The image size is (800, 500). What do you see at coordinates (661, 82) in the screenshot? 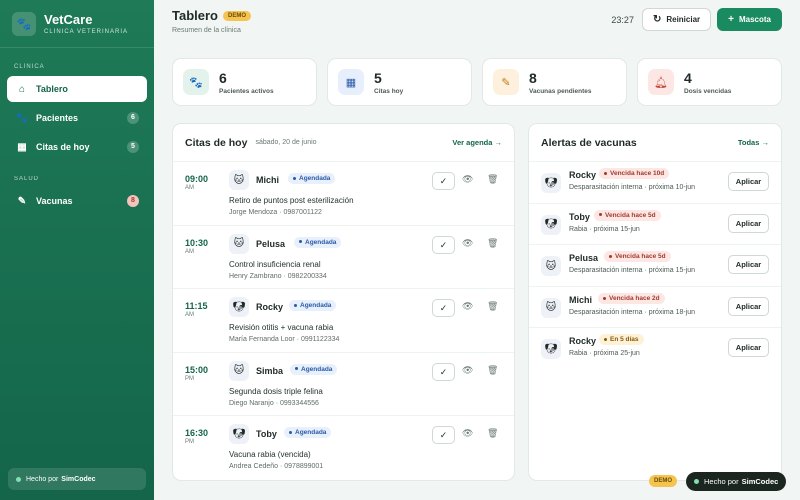
I see `bell-icon: 🔔︎` at bounding box center [661, 82].